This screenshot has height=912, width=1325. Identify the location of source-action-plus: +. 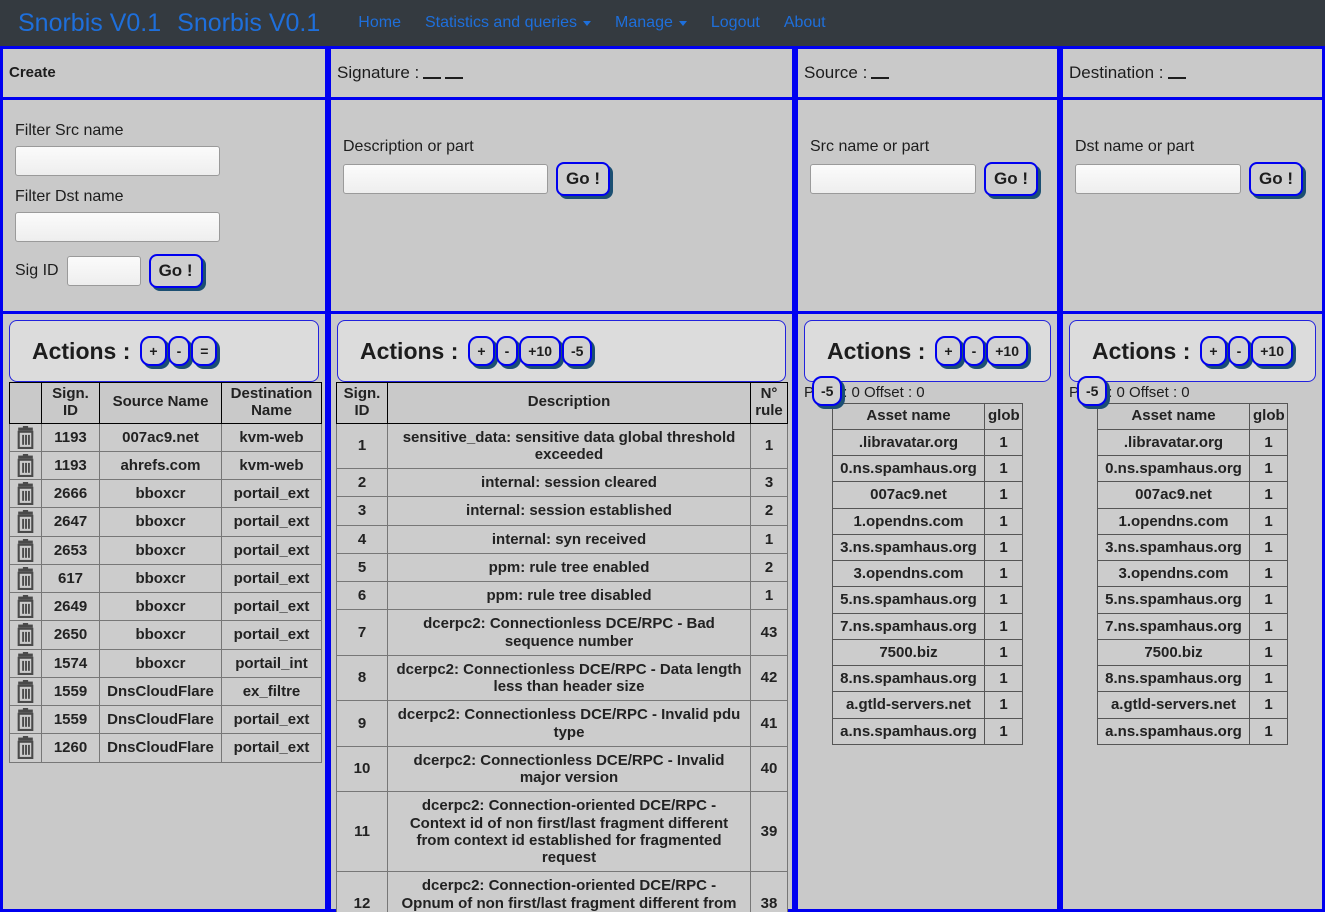
(948, 351).